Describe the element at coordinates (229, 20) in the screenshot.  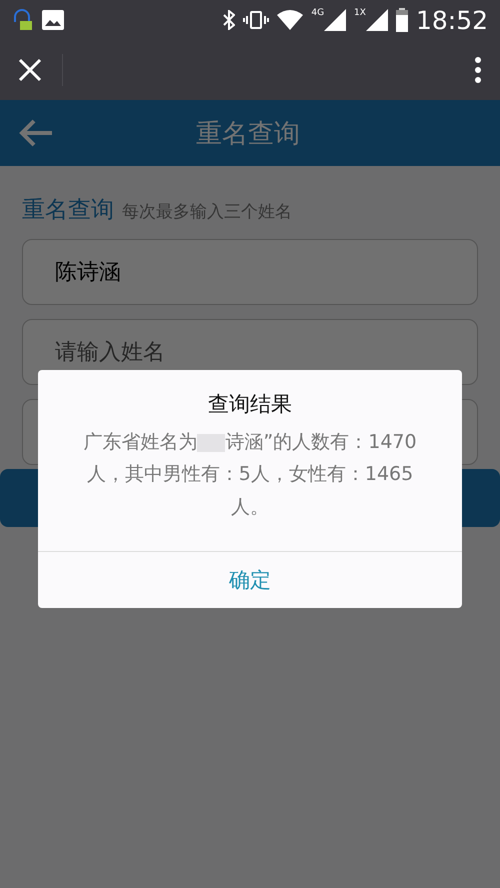
I see `bluetooth-icon` at that location.